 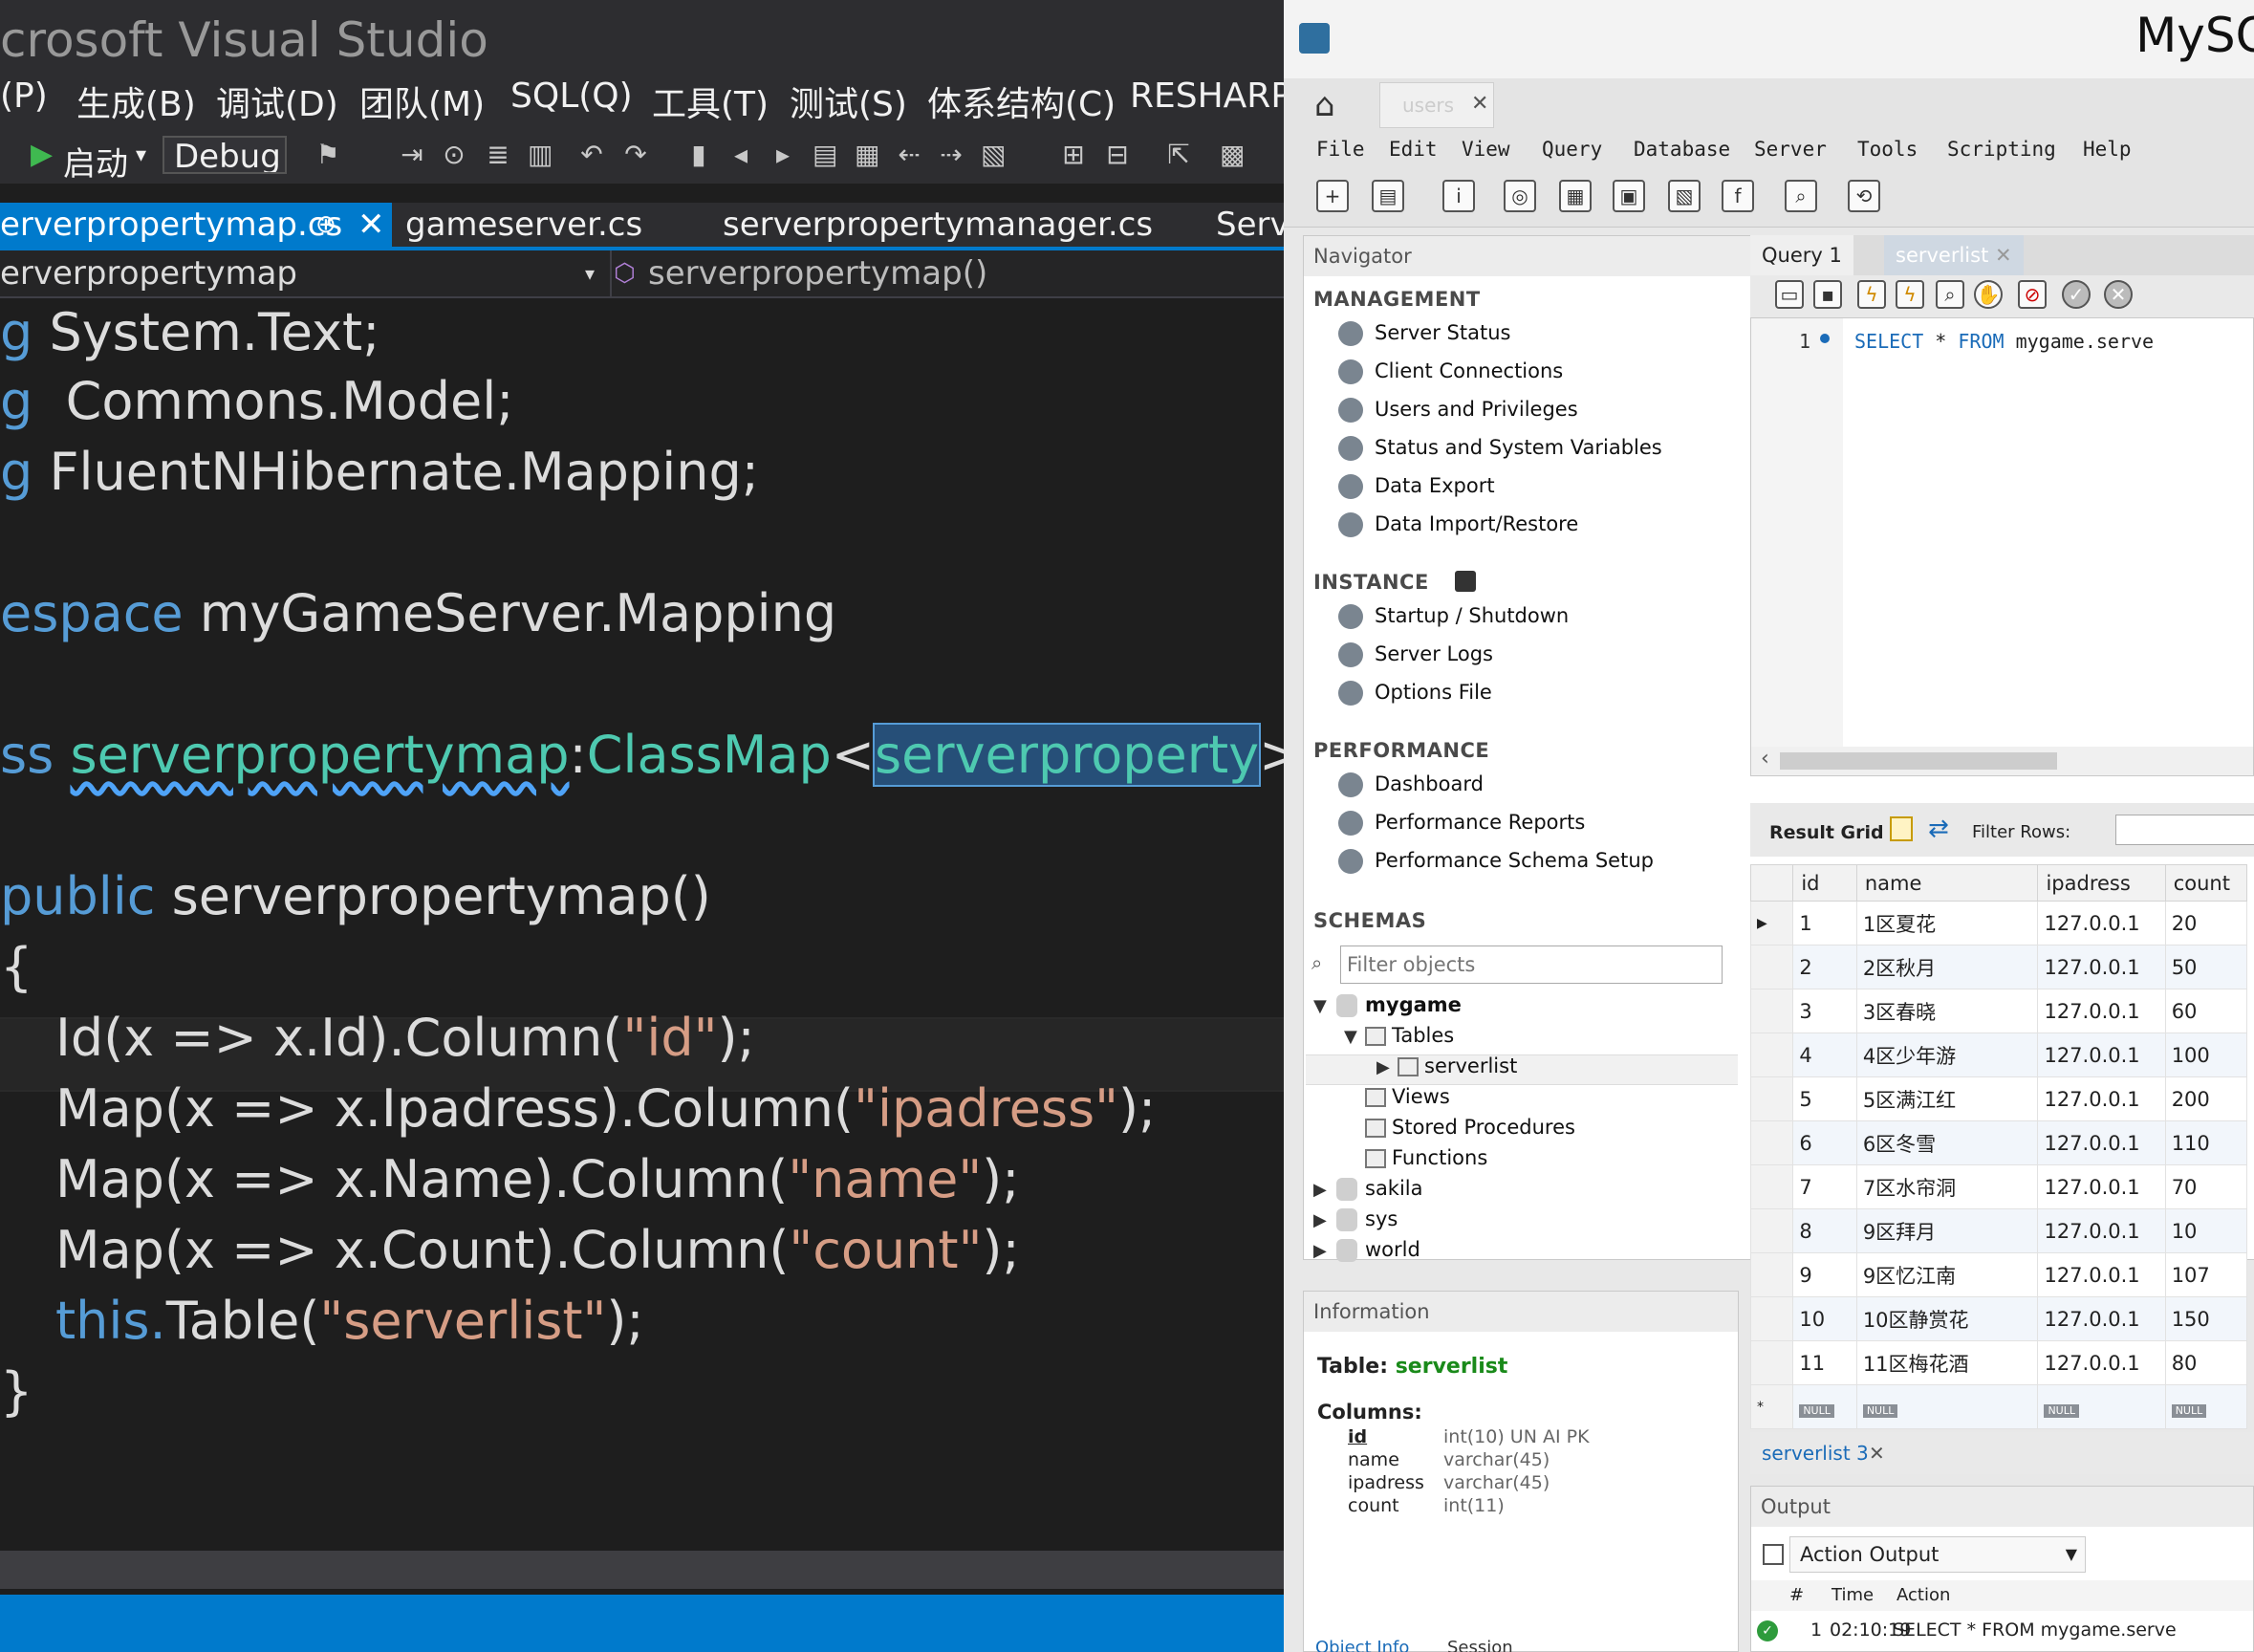 What do you see at coordinates (1954, 255) in the screenshot?
I see `tab-serverlist: serverlist ✕` at bounding box center [1954, 255].